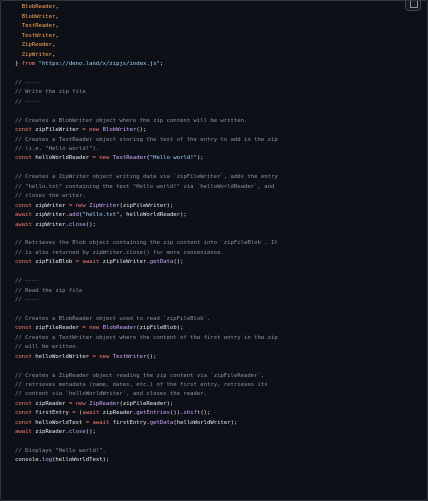 This screenshot has height=501, width=428. What do you see at coordinates (217, 26) in the screenshot?
I see `code-line: TextReader,` at bounding box center [217, 26].